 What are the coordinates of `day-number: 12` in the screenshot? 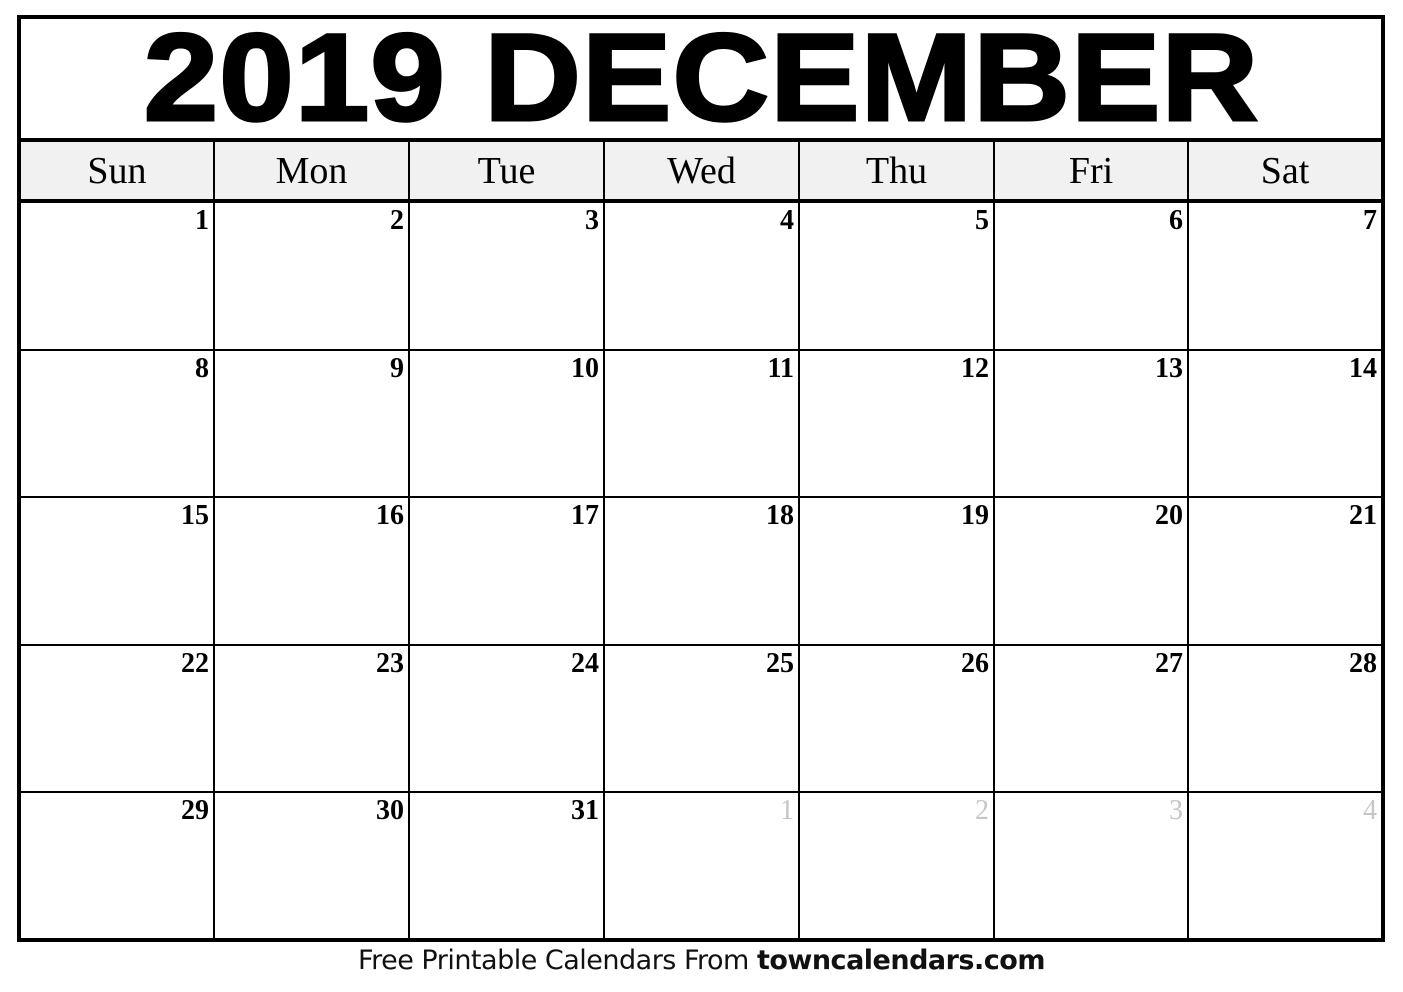 It's located at (975, 368).